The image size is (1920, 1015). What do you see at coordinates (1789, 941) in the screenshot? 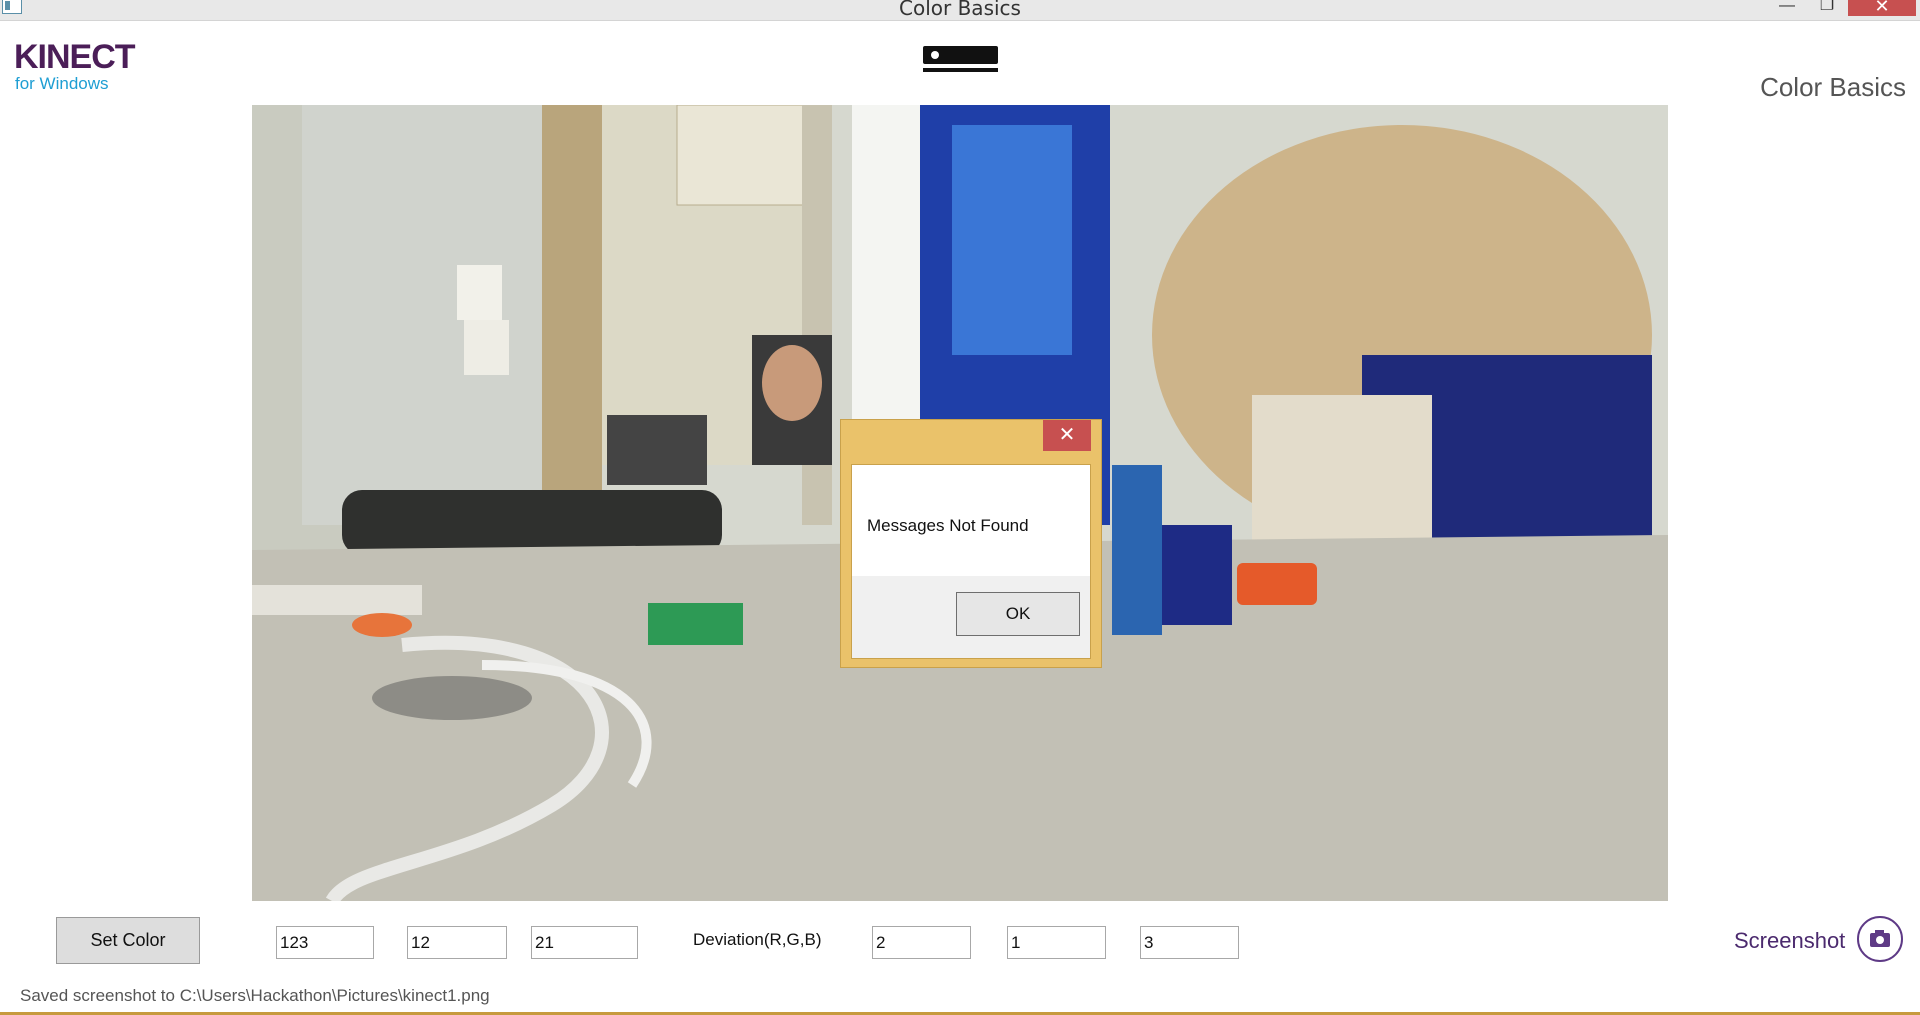
I see `screenshot-label: Screenshot` at bounding box center [1789, 941].